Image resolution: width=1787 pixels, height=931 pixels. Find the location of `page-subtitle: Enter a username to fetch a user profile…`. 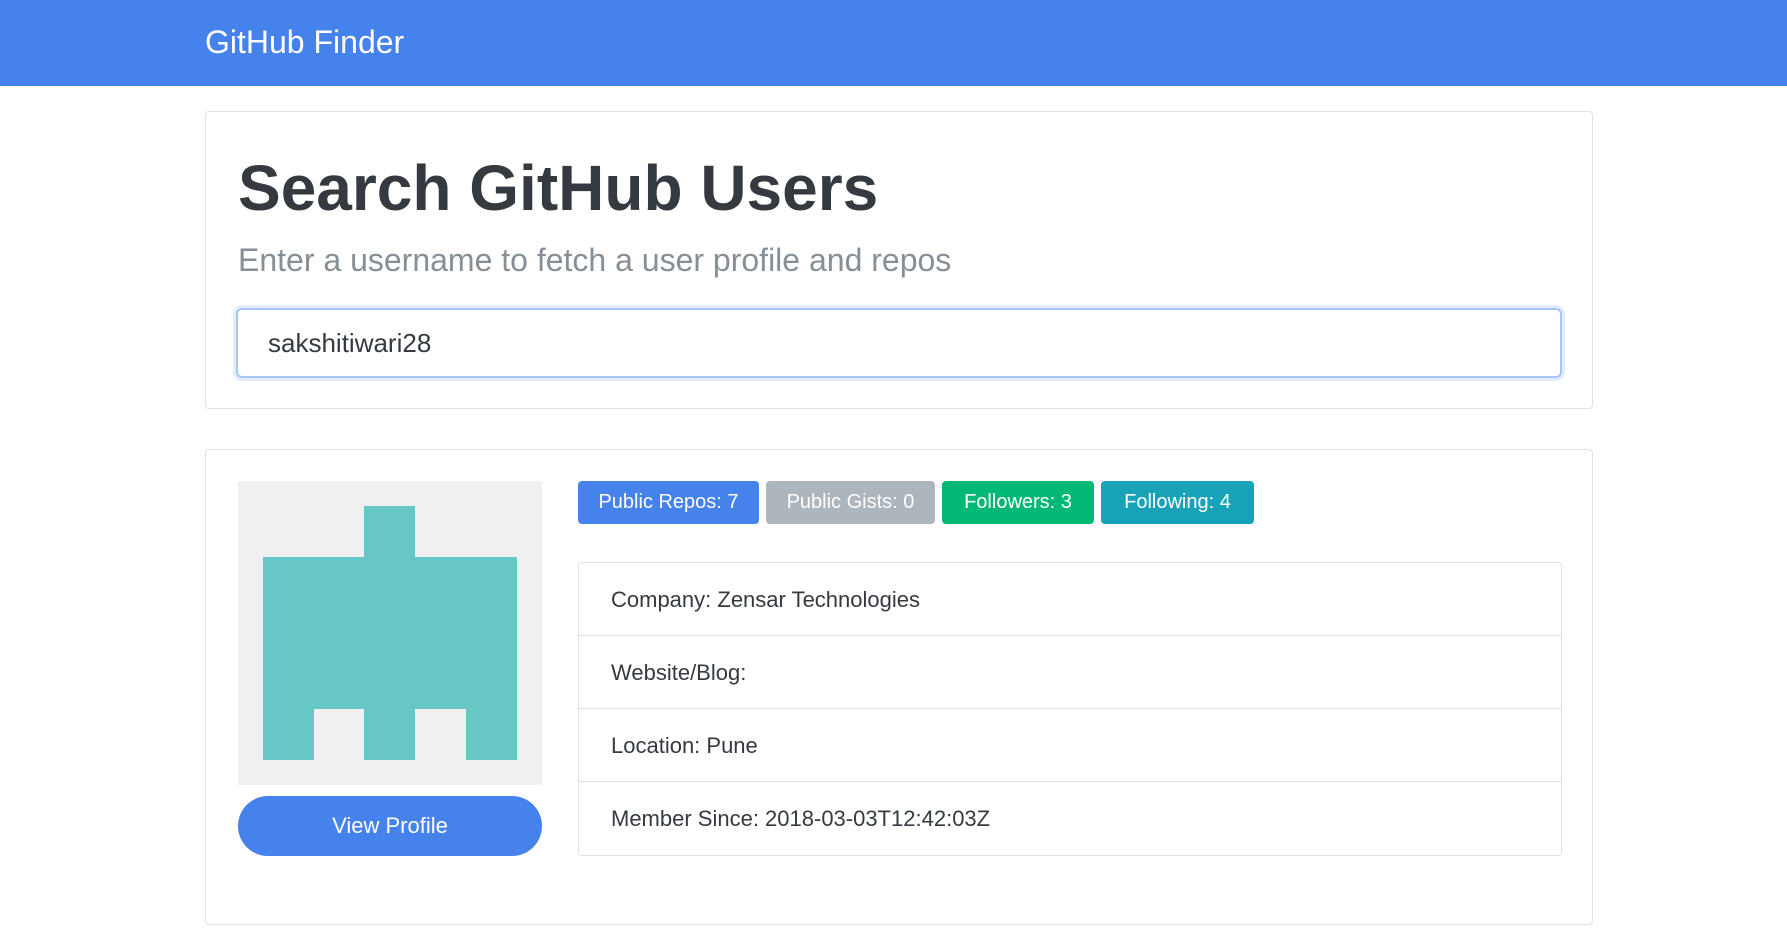

page-subtitle: Enter a username to fetch a user profile… is located at coordinates (595, 260).